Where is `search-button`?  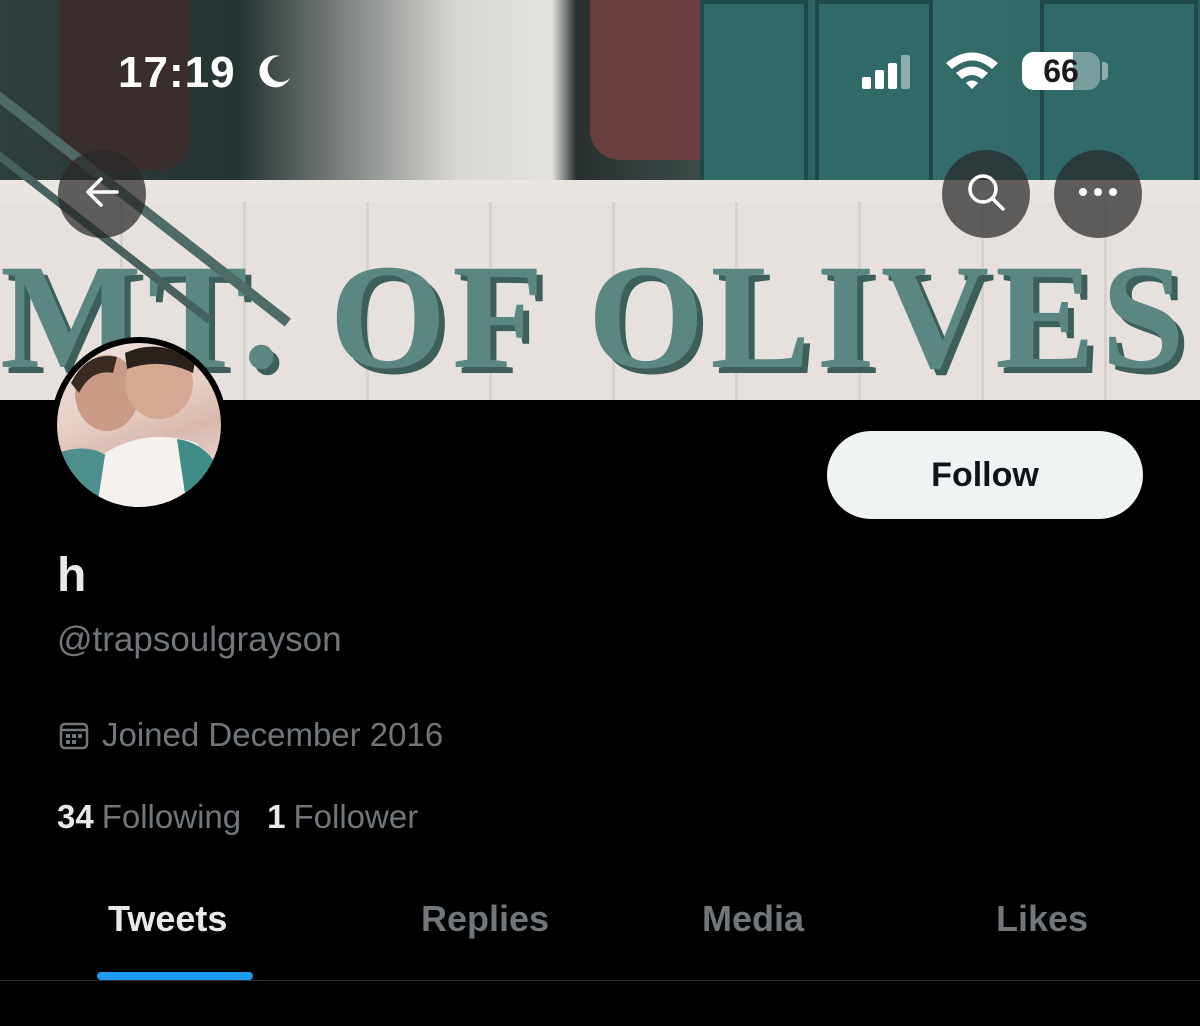 search-button is located at coordinates (986, 194).